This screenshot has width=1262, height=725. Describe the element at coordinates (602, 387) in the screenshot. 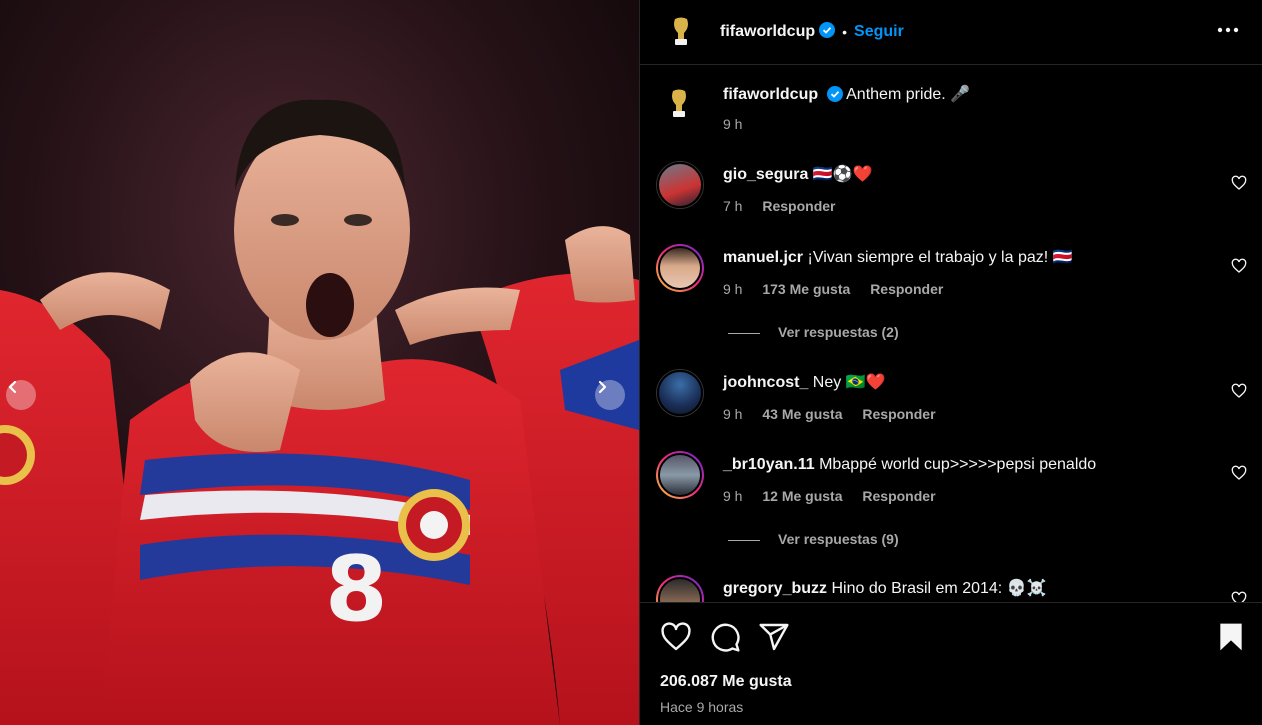

I see `chevron-right-icon` at that location.